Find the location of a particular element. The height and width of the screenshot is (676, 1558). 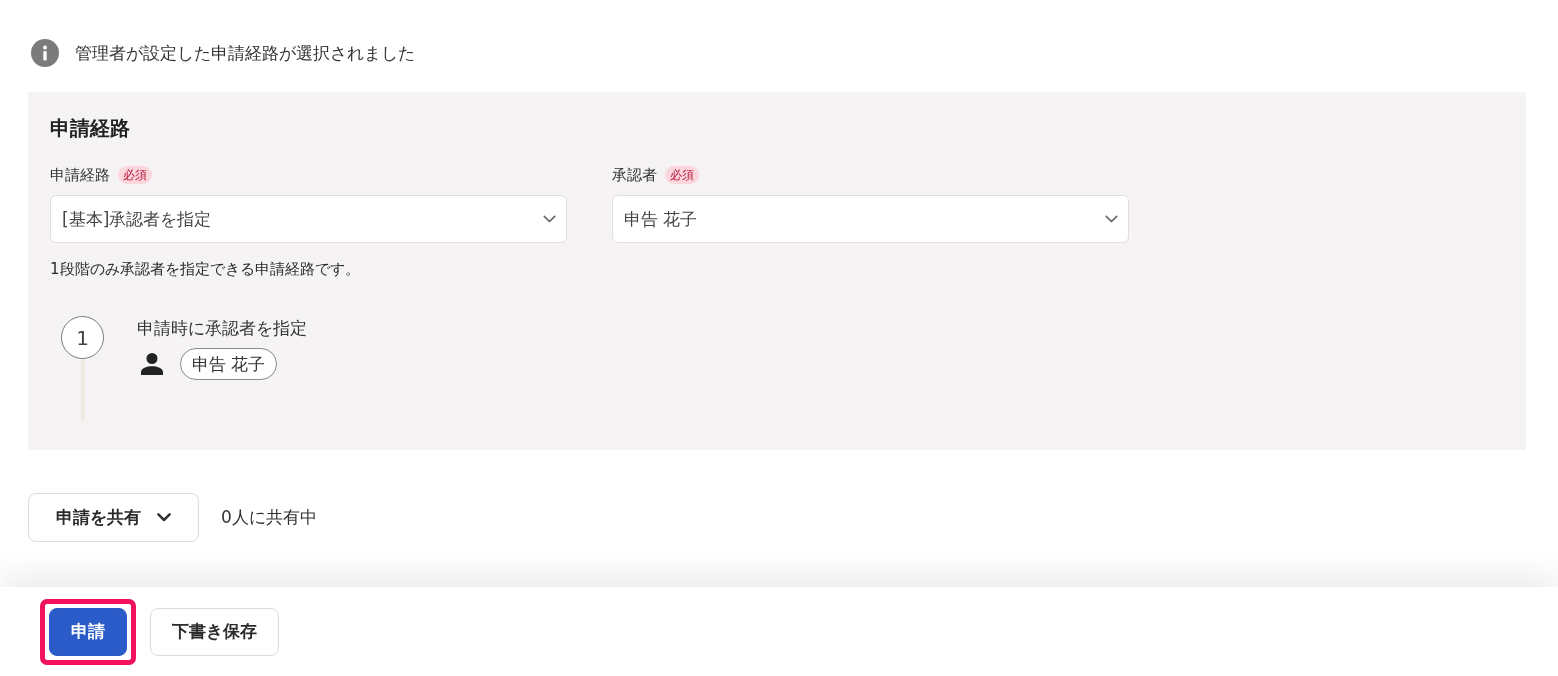

step-number: 1 is located at coordinates (82, 337).